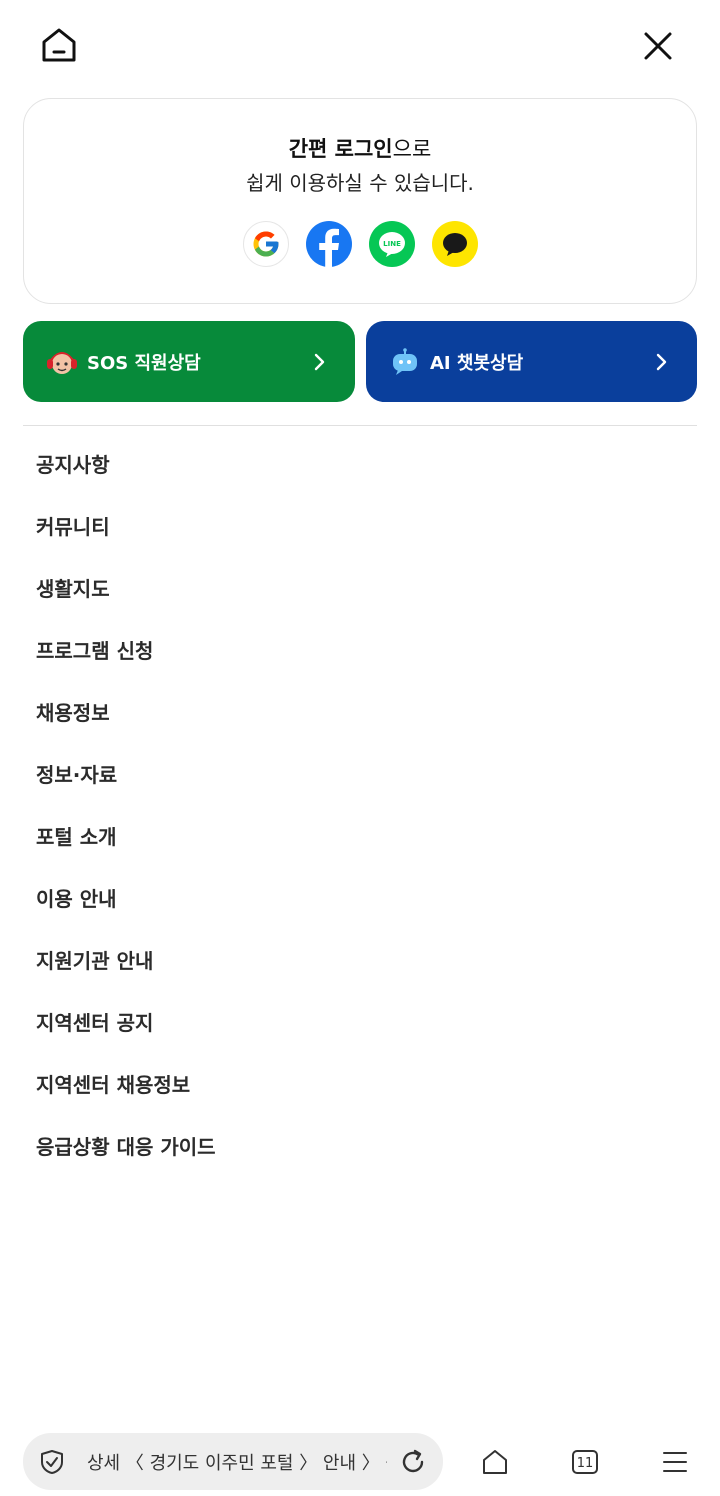  What do you see at coordinates (144, 363) in the screenshot?
I see `sos-consult-label: SOS 직원상담` at bounding box center [144, 363].